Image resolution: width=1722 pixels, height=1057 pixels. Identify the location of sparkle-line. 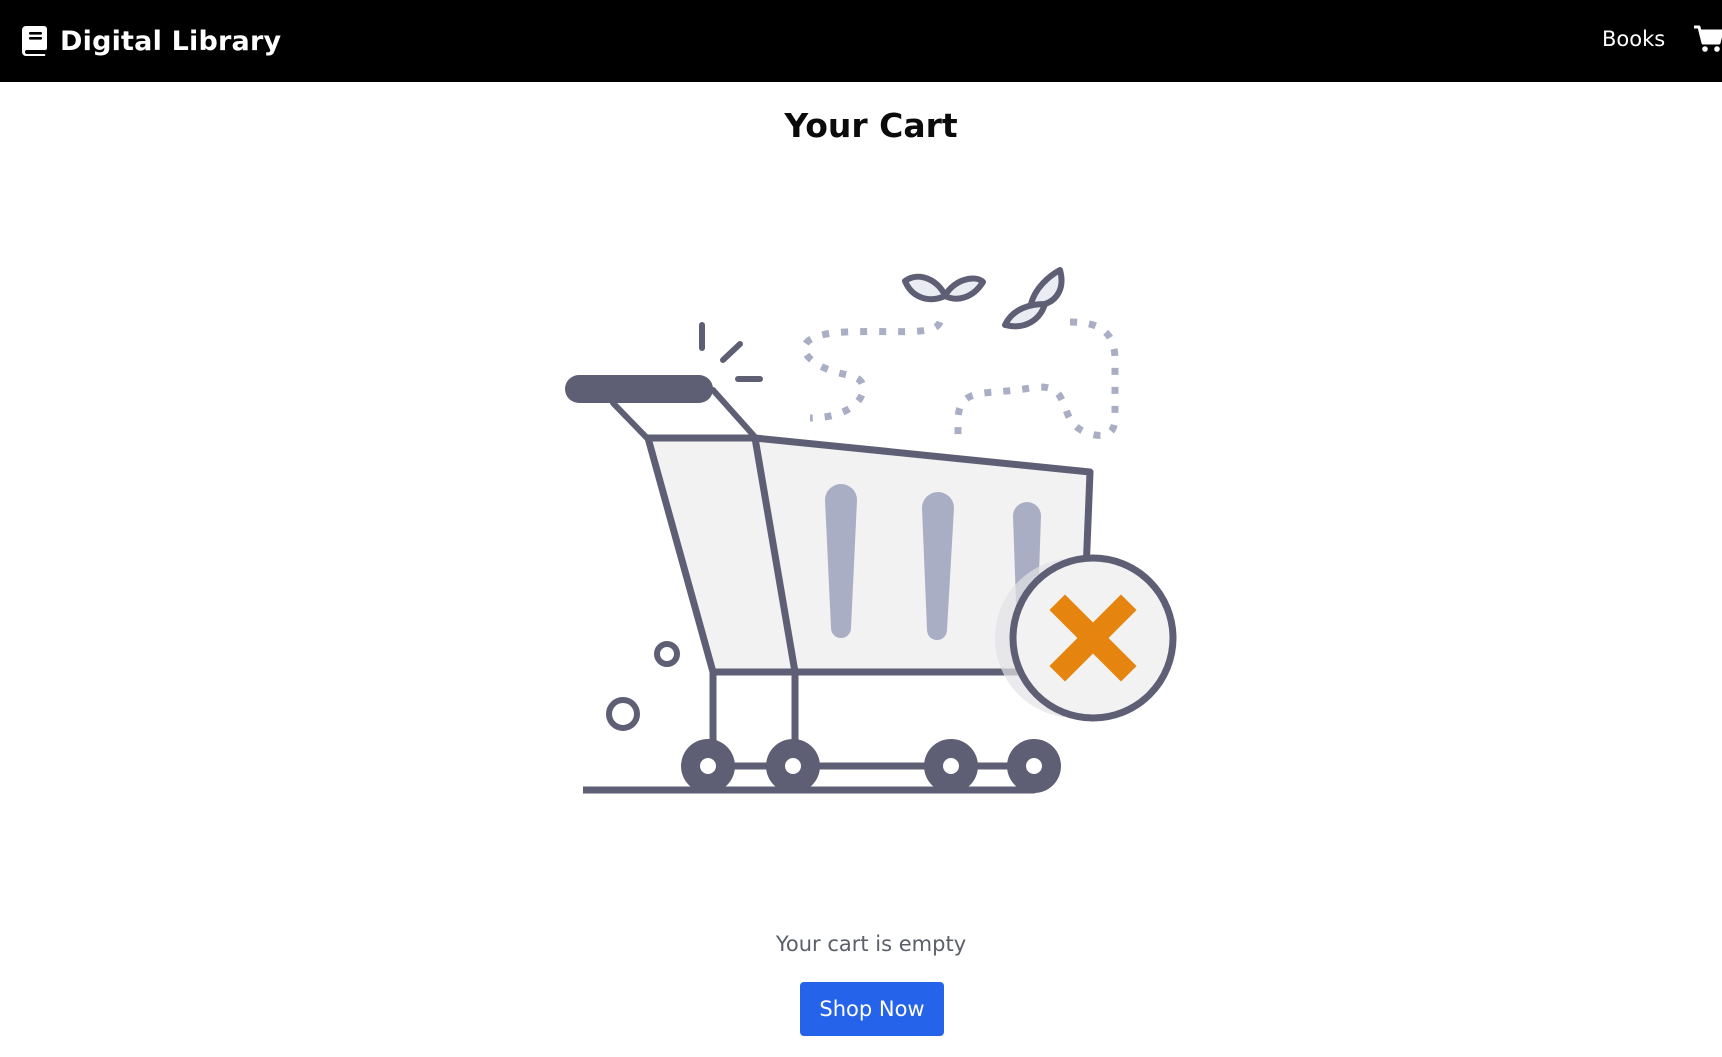
(731, 352).